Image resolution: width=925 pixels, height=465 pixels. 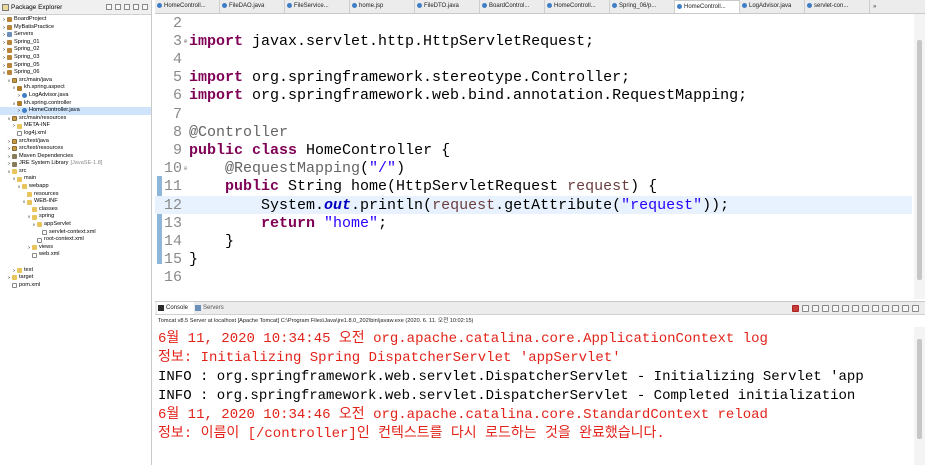 What do you see at coordinates (252, 6) in the screenshot?
I see `editor-tab: FileDAO.java` at bounding box center [252, 6].